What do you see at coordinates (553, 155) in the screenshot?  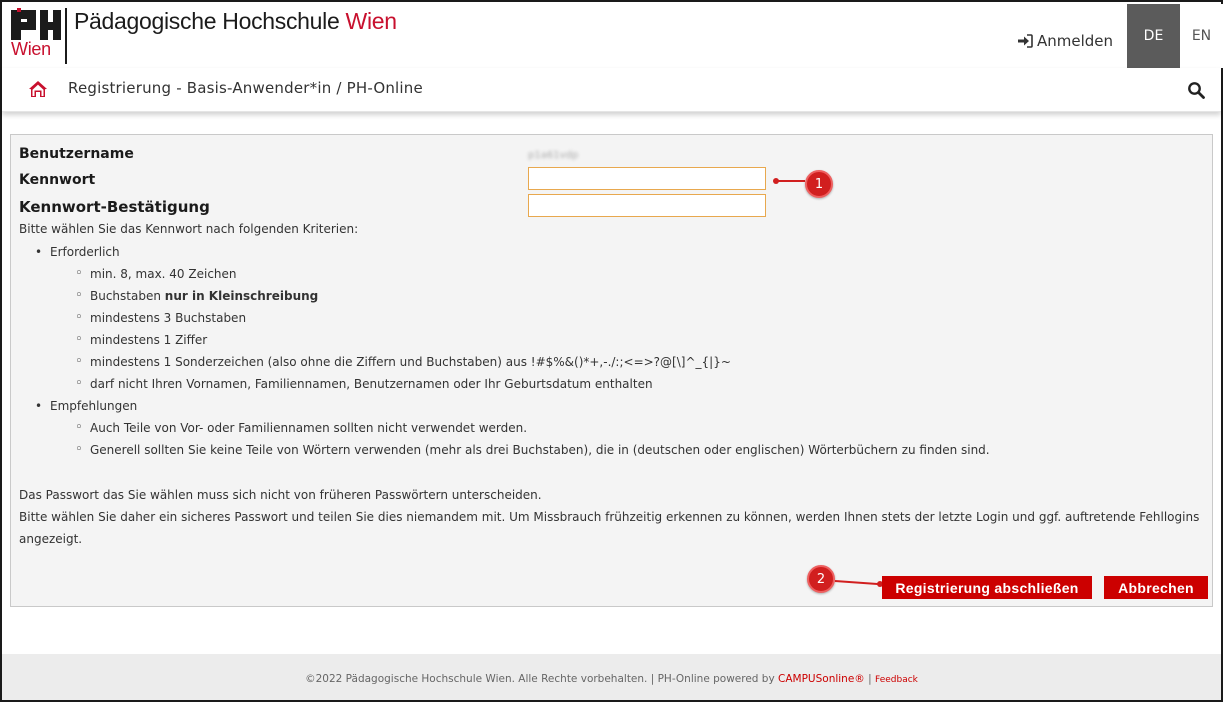 I see `username-value: p1a61vdp` at bounding box center [553, 155].